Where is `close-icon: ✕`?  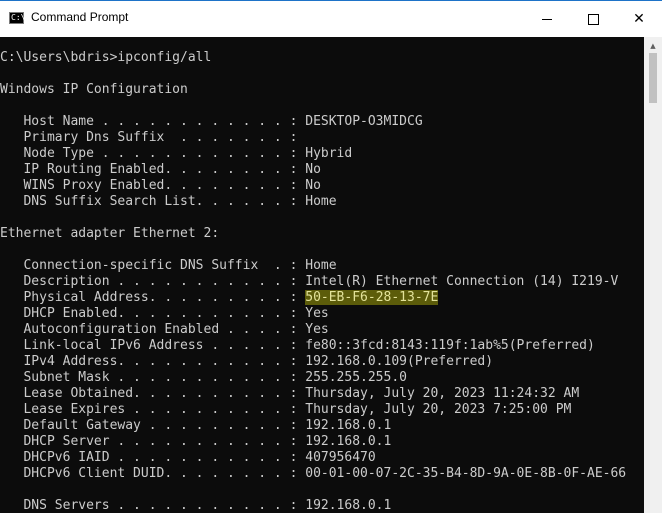 close-icon: ✕ is located at coordinates (639, 19).